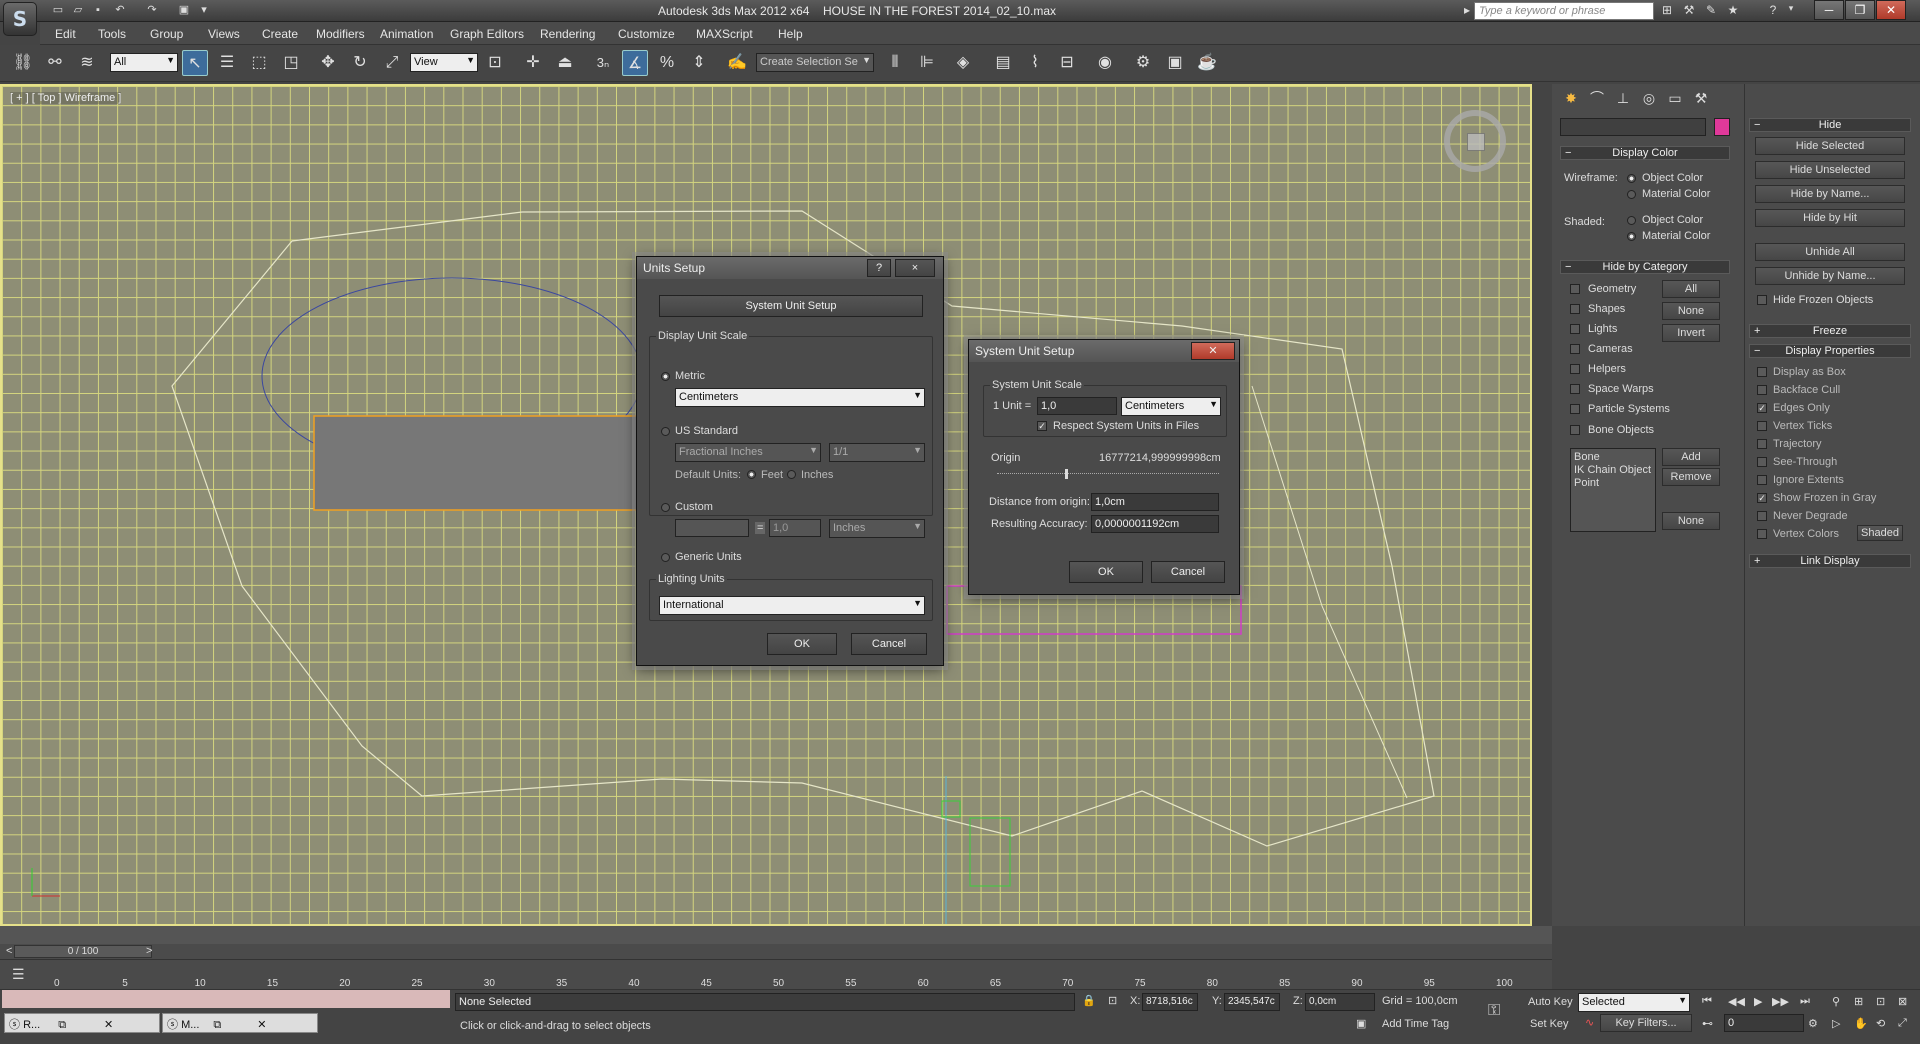  What do you see at coordinates (1762, 480) in the screenshot?
I see `ignore-extents-checkbox` at bounding box center [1762, 480].